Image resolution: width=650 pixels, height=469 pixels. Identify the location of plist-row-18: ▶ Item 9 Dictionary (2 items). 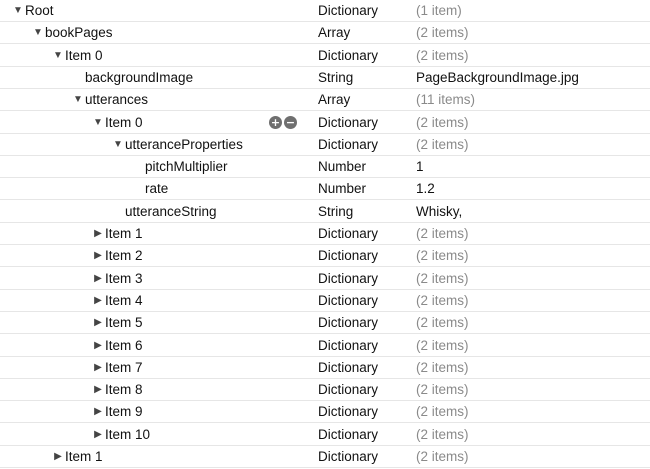
(325, 412).